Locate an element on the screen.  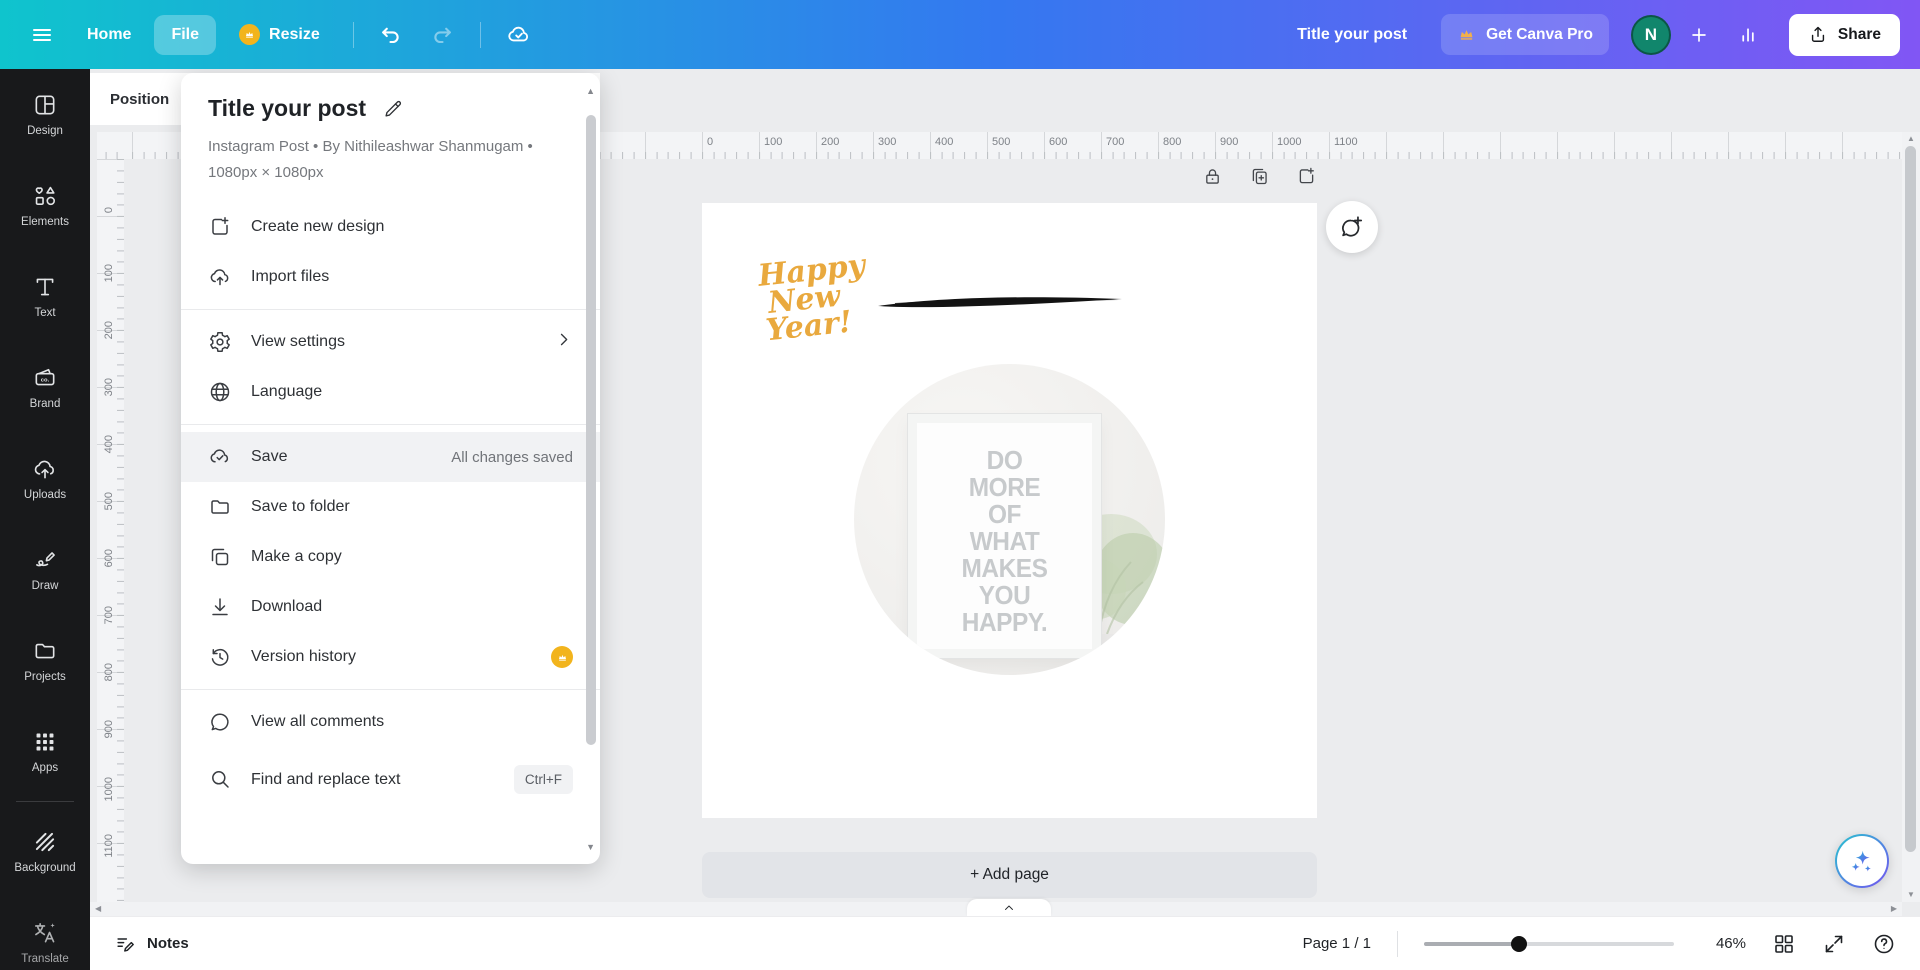
position-button: Position is located at coordinates (139, 99).